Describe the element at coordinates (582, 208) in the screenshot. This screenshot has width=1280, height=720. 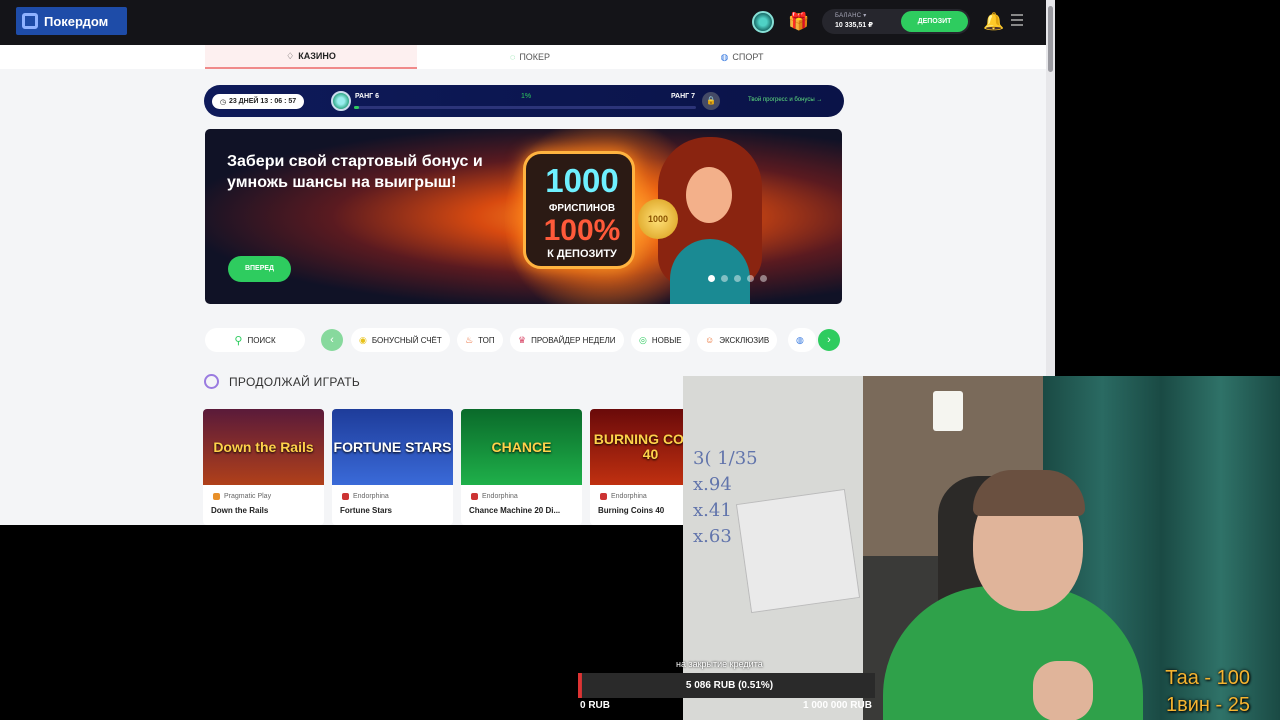
I see `bonus-freespins: ФРИСПИНОВ` at that location.